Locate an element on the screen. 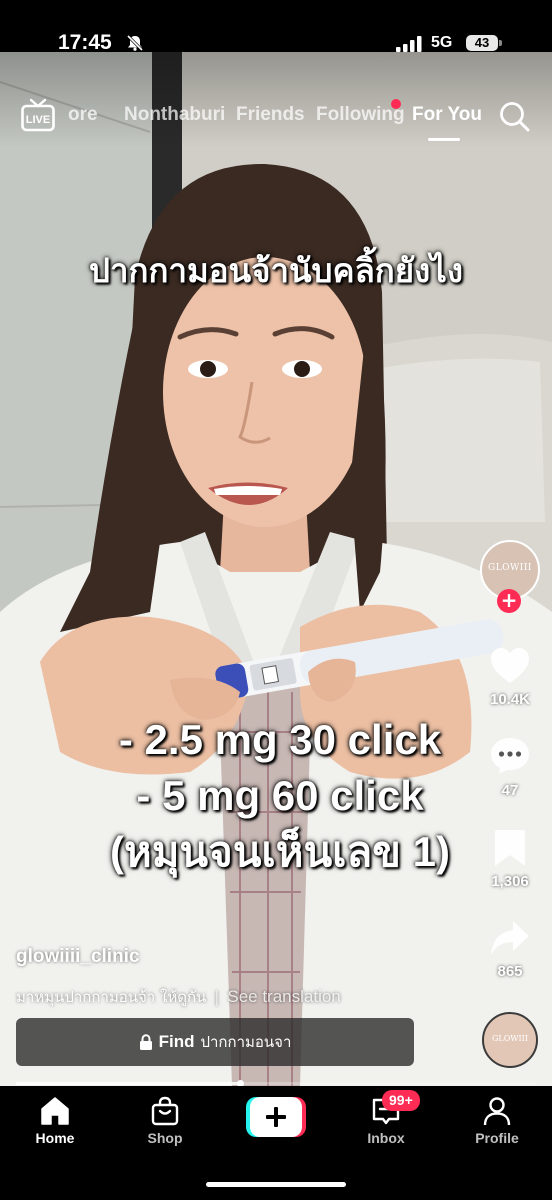  tab-friends: Friends is located at coordinates (270, 115).